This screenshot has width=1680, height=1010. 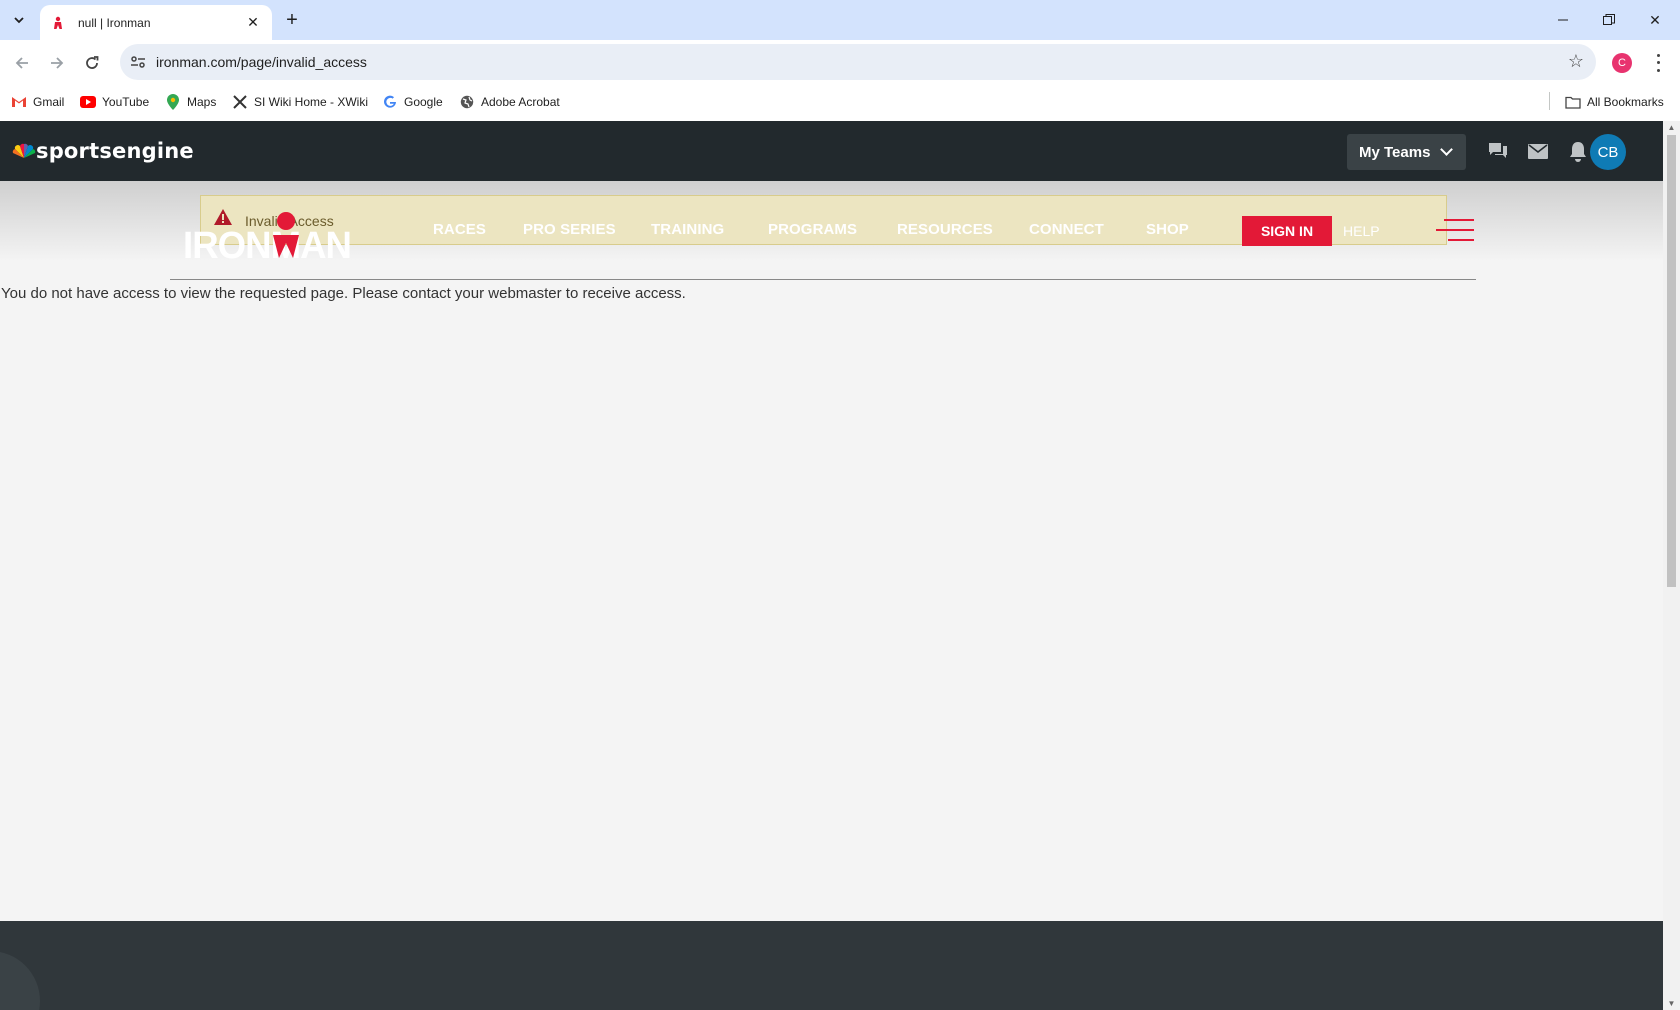 I want to click on sportsengine-header: sportsengine My Teams CB, so click(x=831, y=151).